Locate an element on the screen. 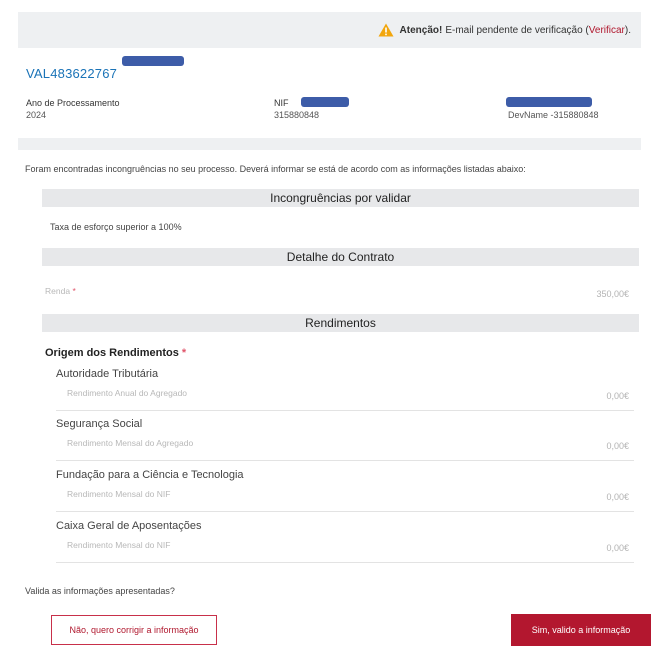 The height and width of the screenshot is (651, 651). validation-question: Valida as informações apresentadas? is located at coordinates (100, 591).